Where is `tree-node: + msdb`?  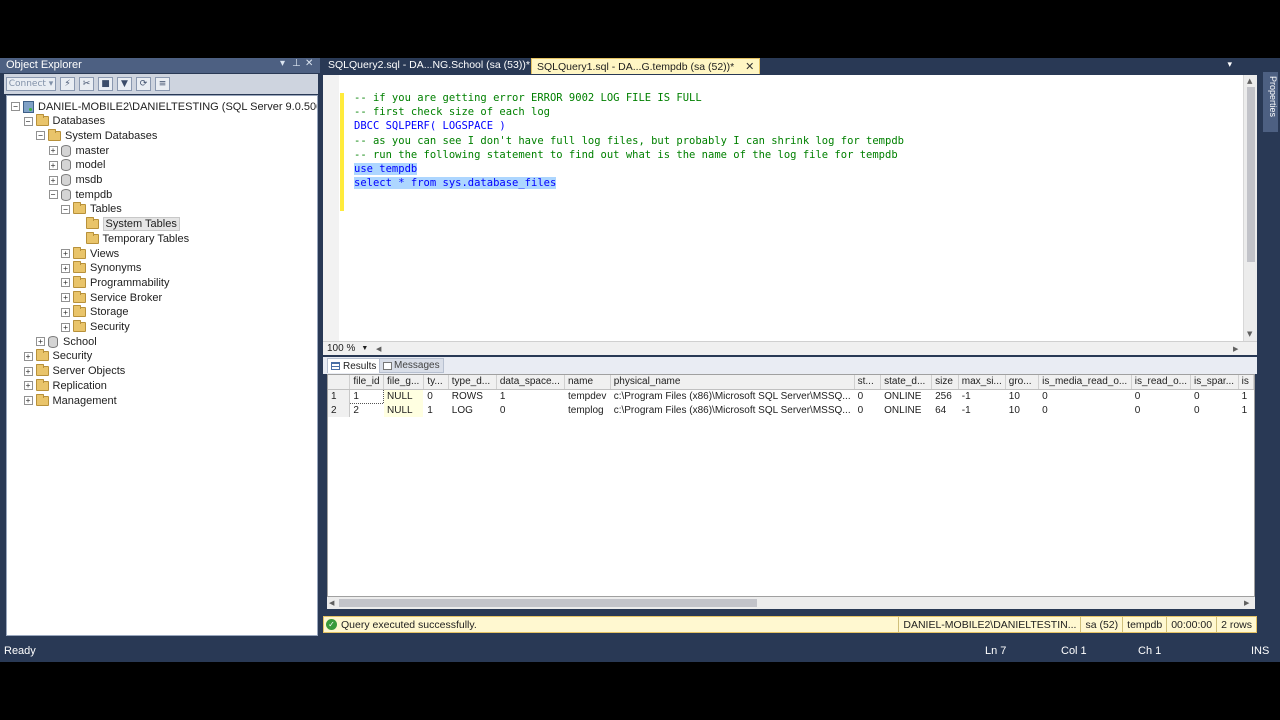
tree-node: + msdb is located at coordinates (75, 180).